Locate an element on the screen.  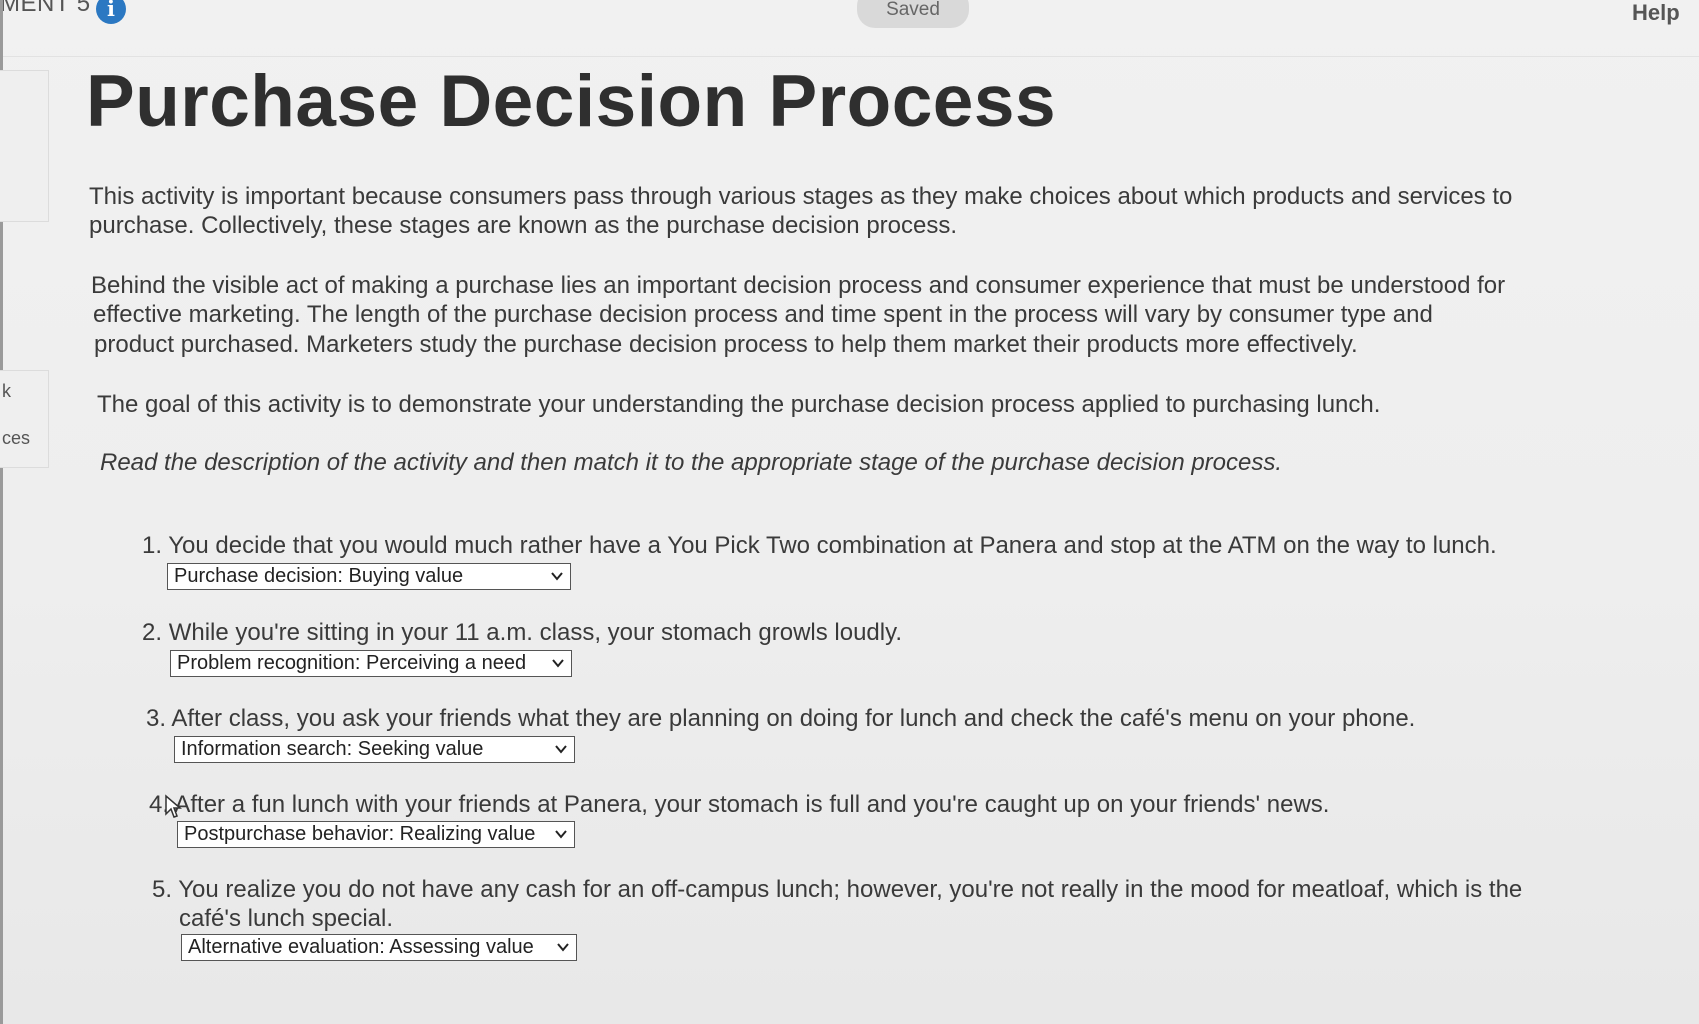
question-4-select: Postpurchase behavior: Realizing value is located at coordinates (376, 834).